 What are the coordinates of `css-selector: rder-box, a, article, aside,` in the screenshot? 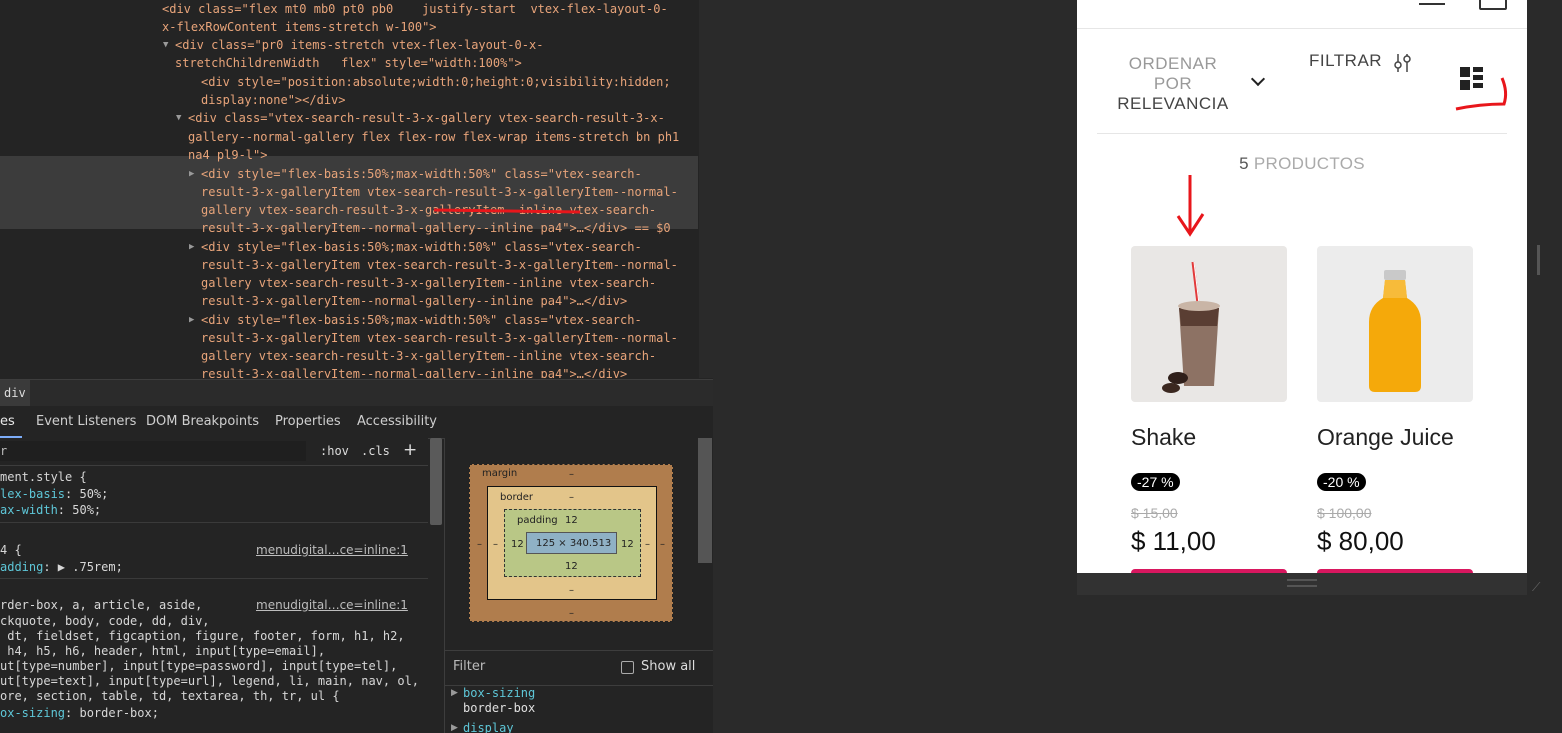 It's located at (101, 605).